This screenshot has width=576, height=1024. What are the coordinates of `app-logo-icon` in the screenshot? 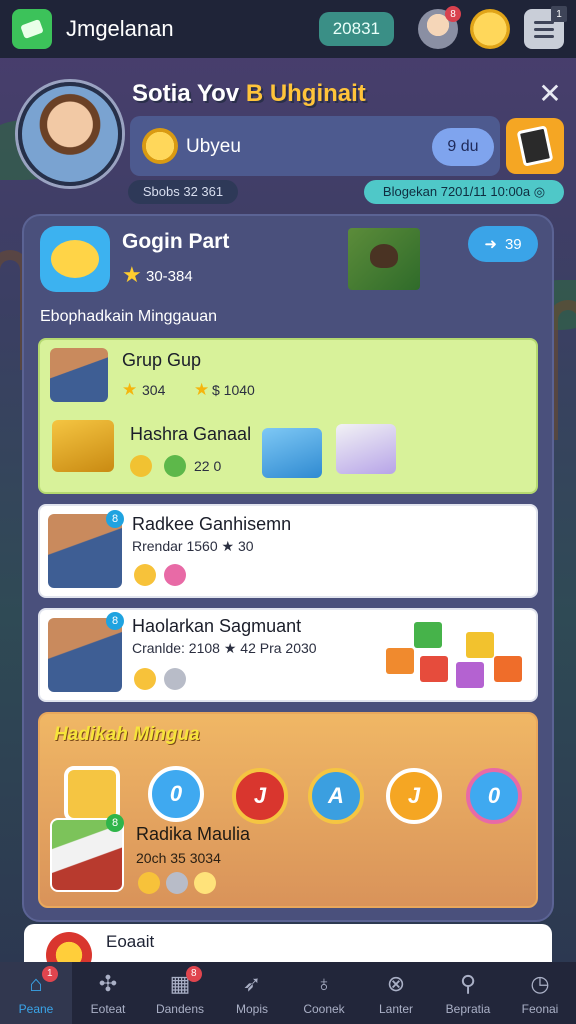 It's located at (32, 29).